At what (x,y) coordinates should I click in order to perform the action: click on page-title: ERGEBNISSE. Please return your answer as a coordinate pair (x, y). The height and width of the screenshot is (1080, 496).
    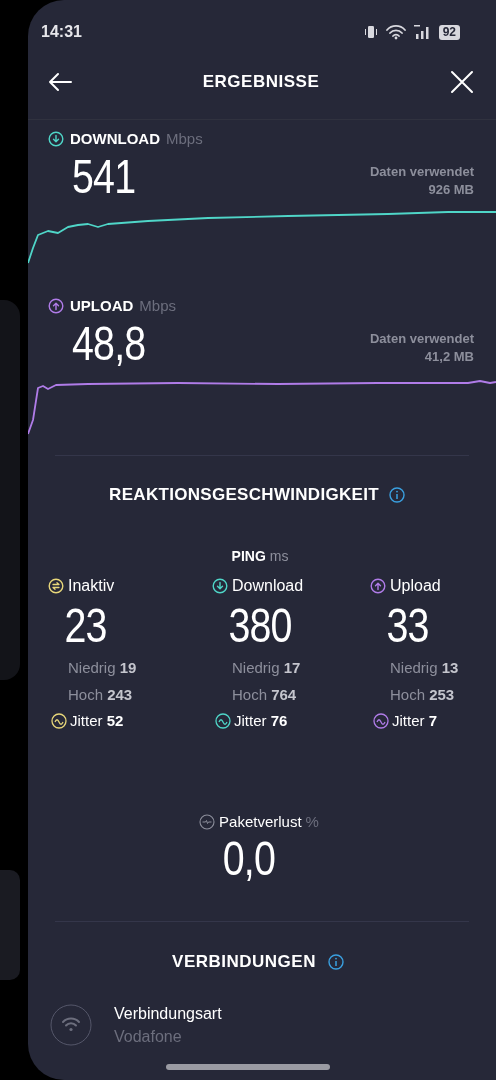
    Looking at the image, I should click on (261, 81).